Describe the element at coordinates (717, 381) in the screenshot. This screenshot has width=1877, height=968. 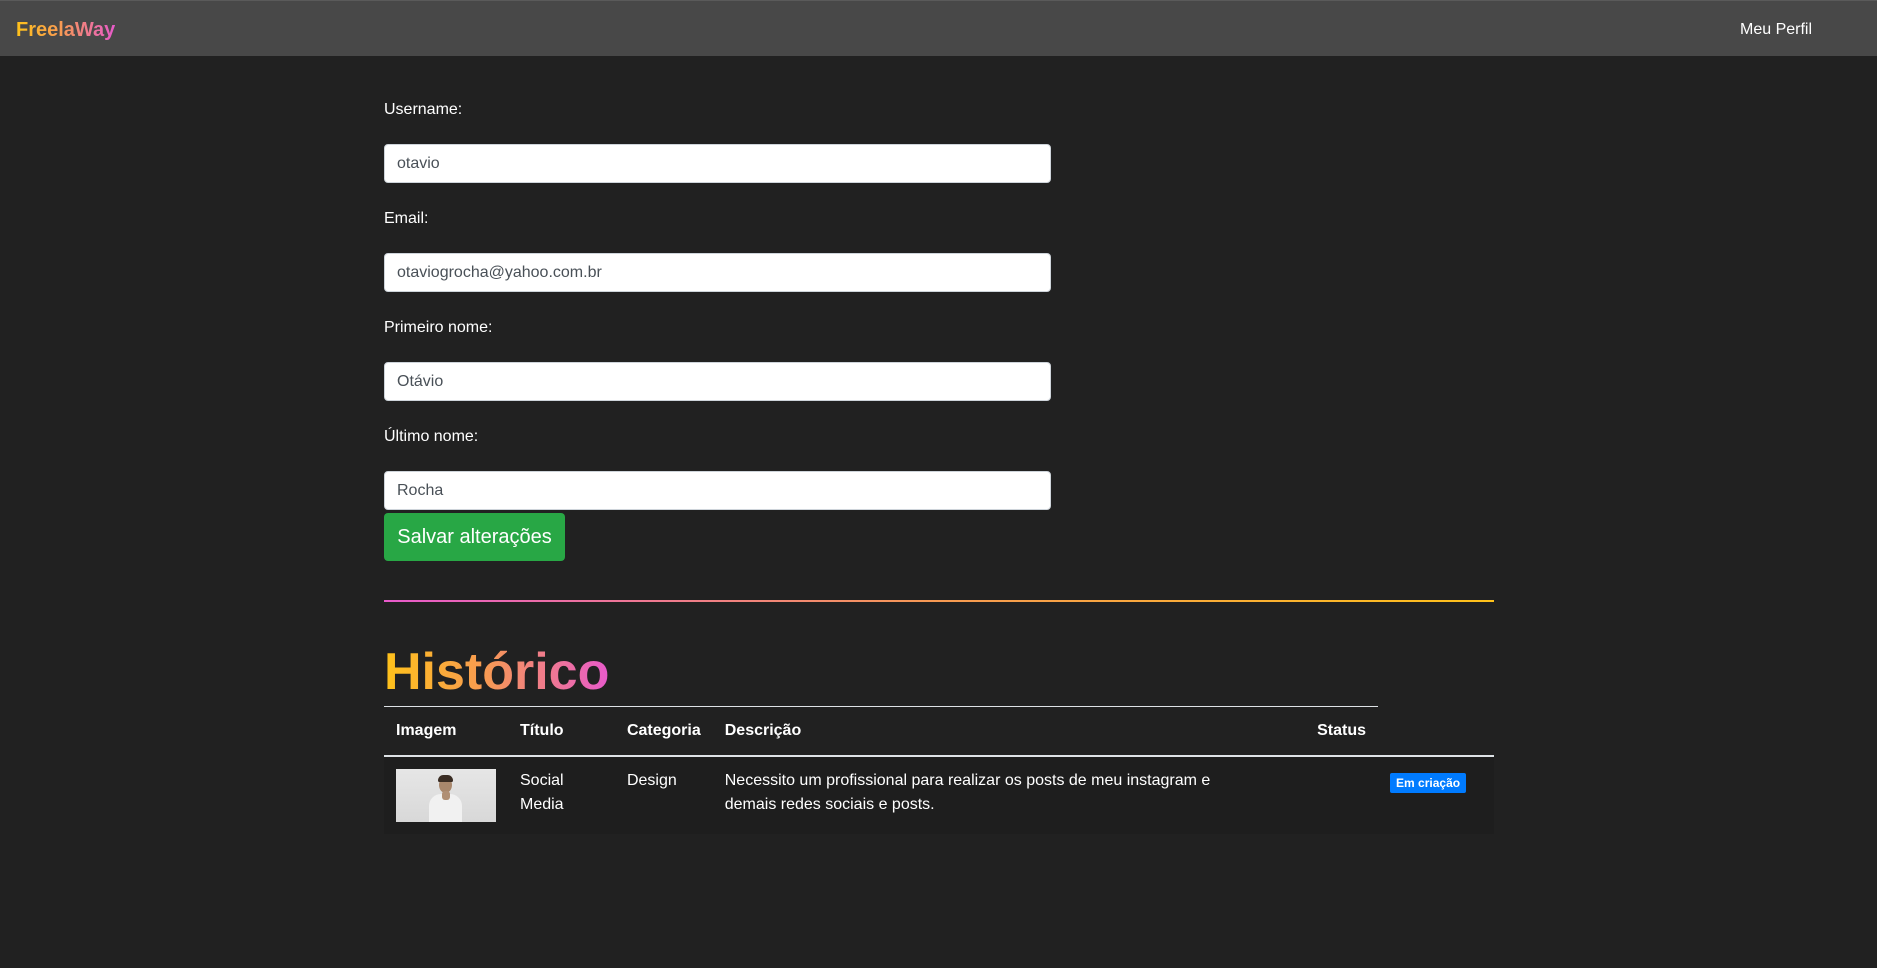
I see `first-name-input` at that location.